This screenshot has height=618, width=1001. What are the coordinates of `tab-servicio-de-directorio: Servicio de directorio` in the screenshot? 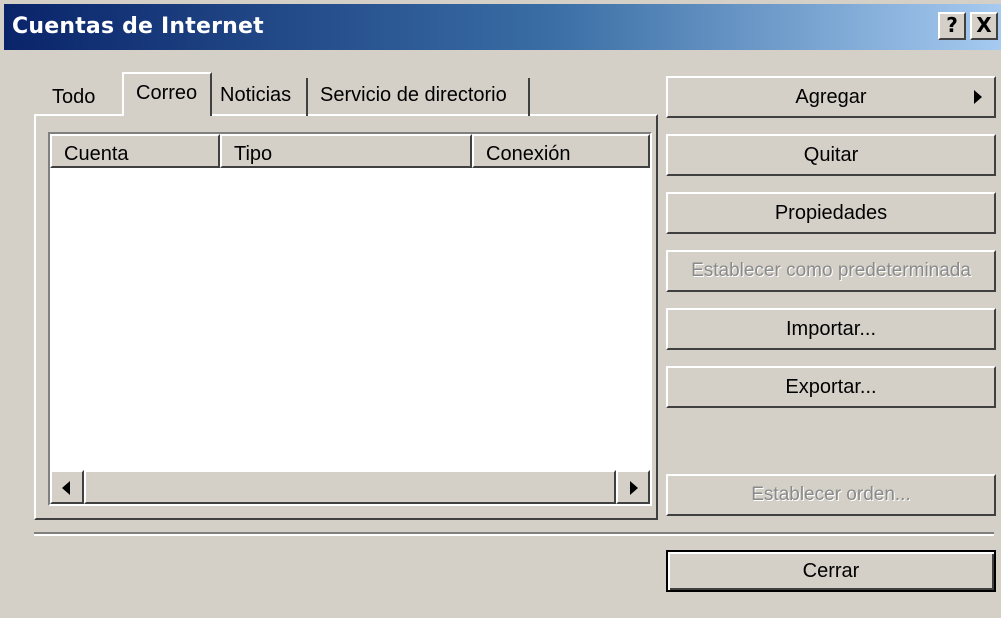 It's located at (420, 97).